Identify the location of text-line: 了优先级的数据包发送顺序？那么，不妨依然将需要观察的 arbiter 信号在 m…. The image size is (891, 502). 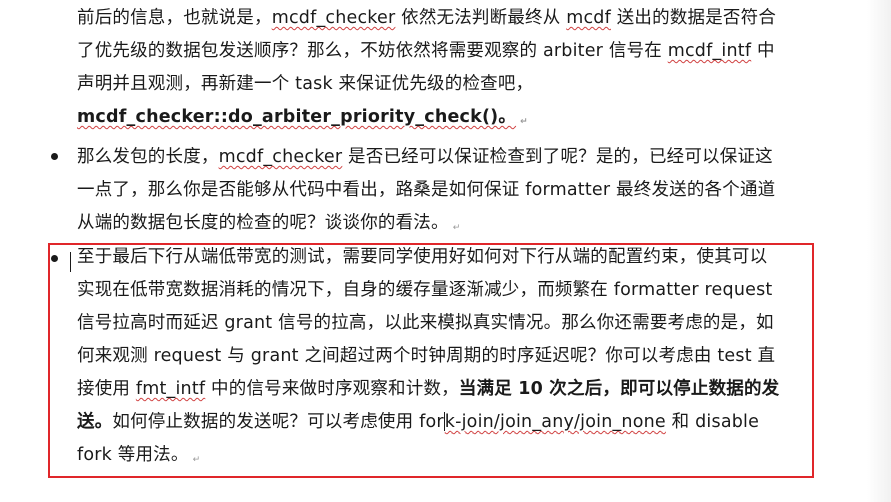
(426, 51).